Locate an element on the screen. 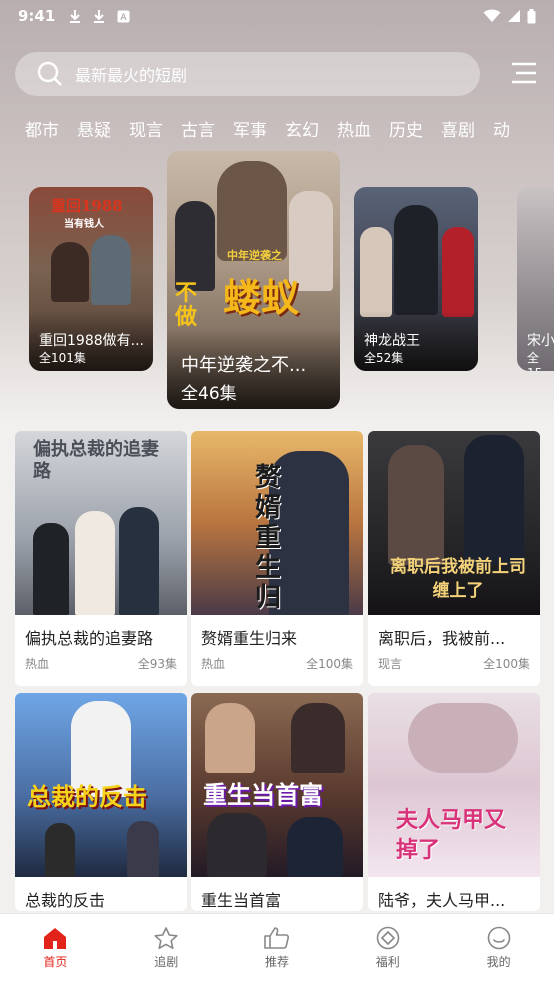  drama-card: 总裁的反击 总裁的反击 is located at coordinates (101, 802).